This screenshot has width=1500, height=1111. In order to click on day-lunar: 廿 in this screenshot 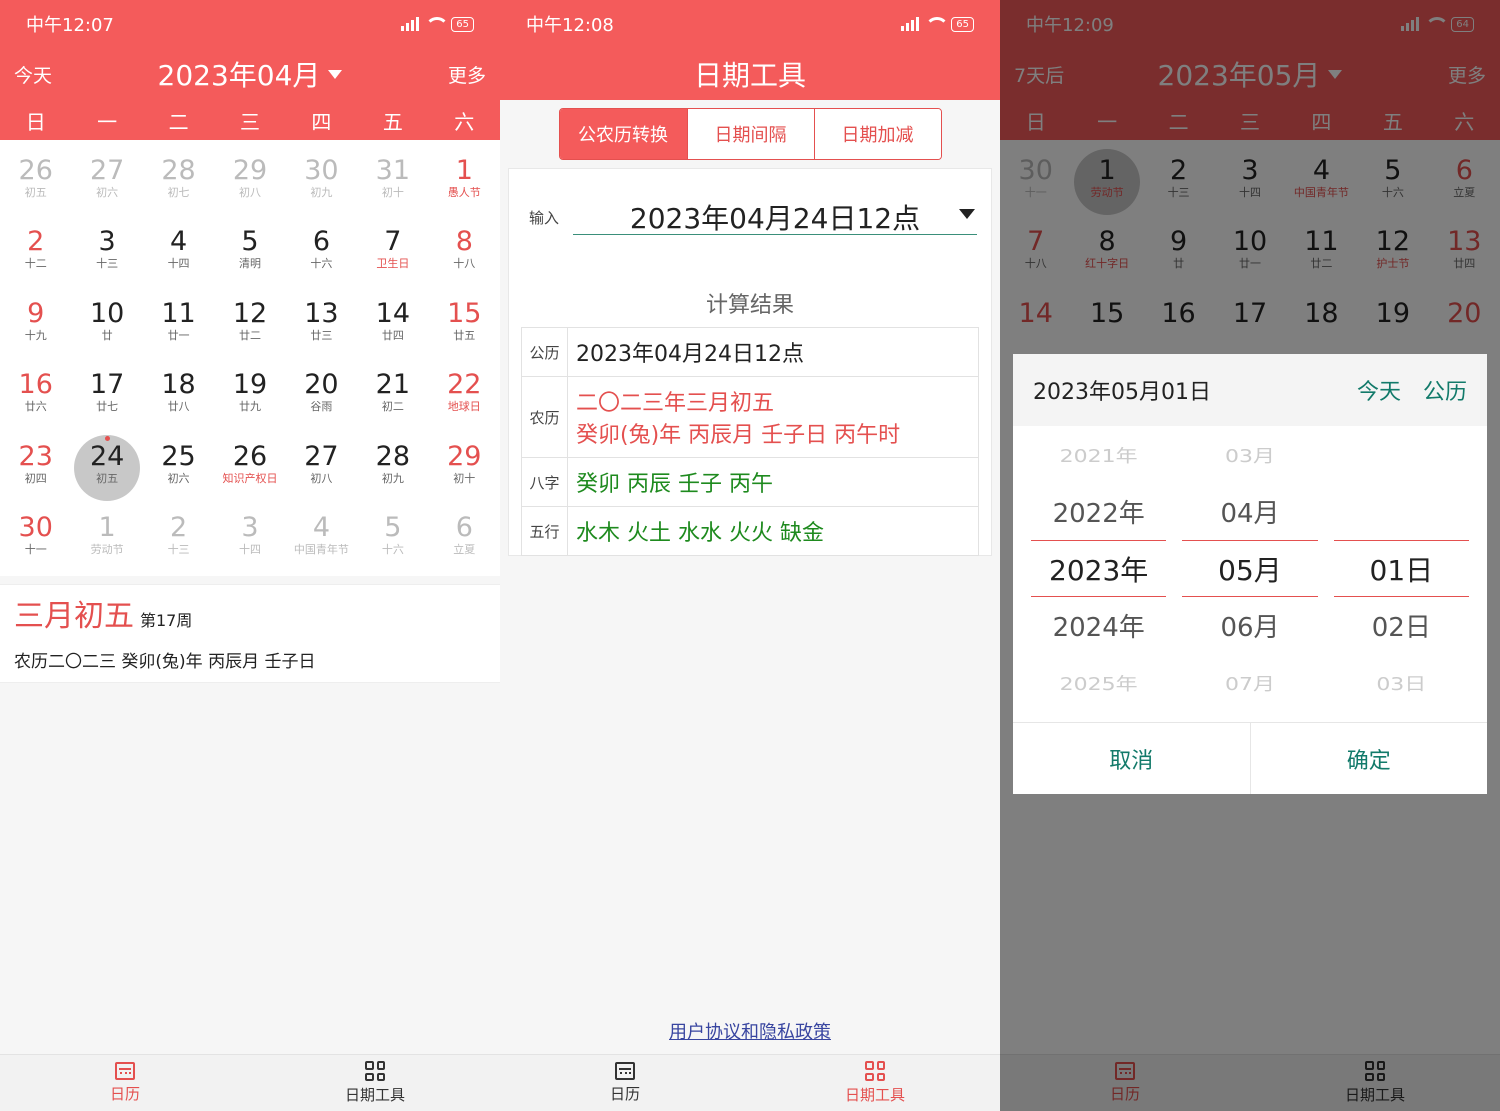, I will do `click(107, 335)`.